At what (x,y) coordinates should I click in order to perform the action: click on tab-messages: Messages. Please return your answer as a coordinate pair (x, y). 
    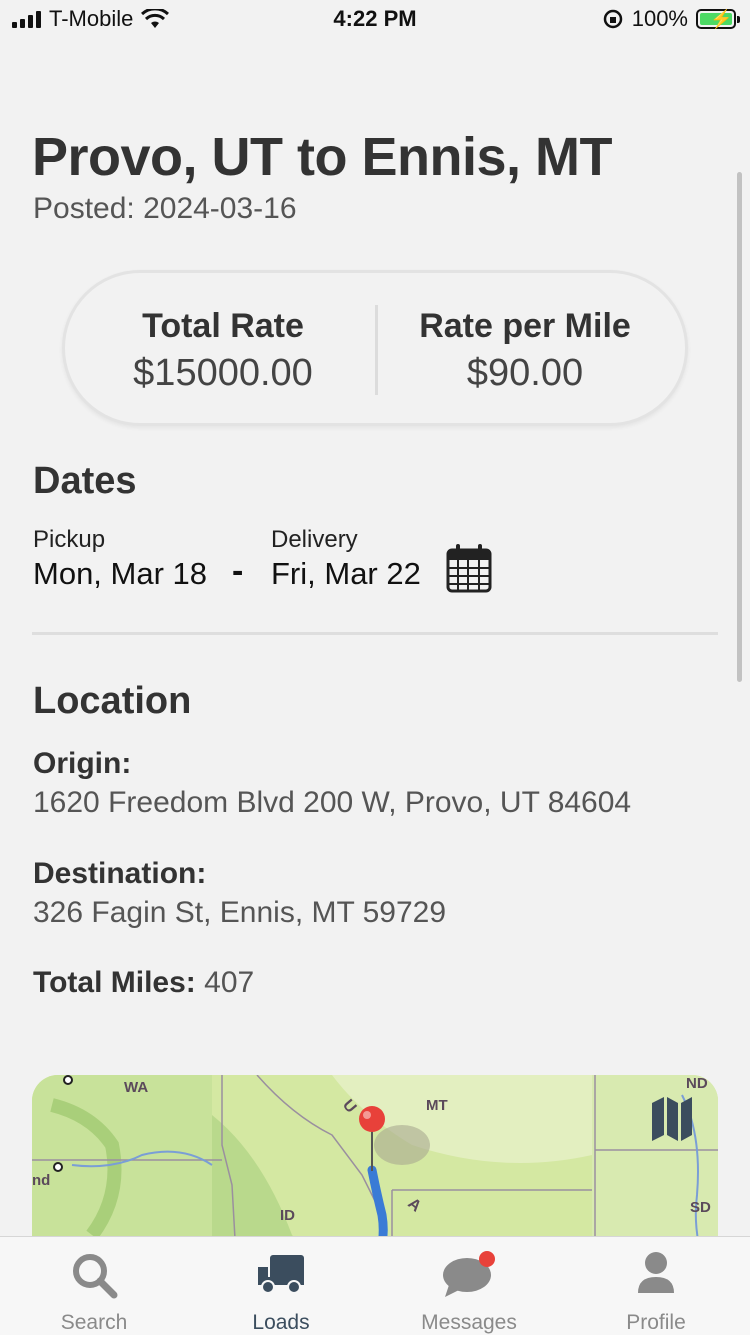
    Looking at the image, I should click on (469, 1286).